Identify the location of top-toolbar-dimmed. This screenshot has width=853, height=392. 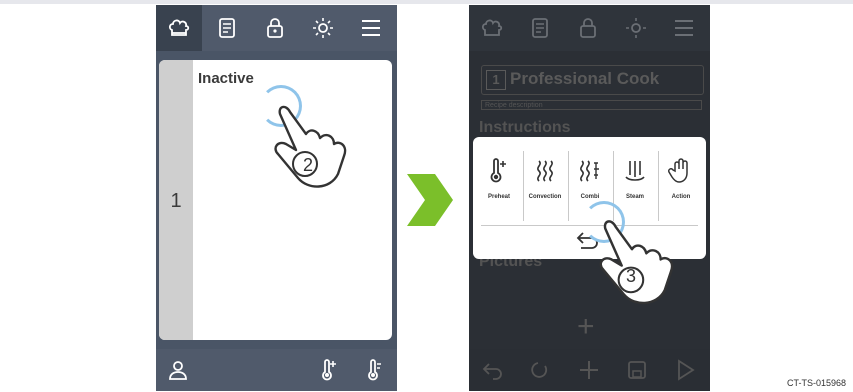
(589, 28).